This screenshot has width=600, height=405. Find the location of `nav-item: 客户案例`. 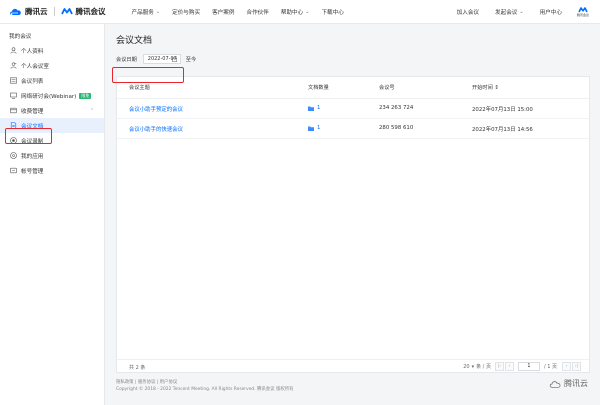

nav-item: 客户案例 is located at coordinates (223, 12).